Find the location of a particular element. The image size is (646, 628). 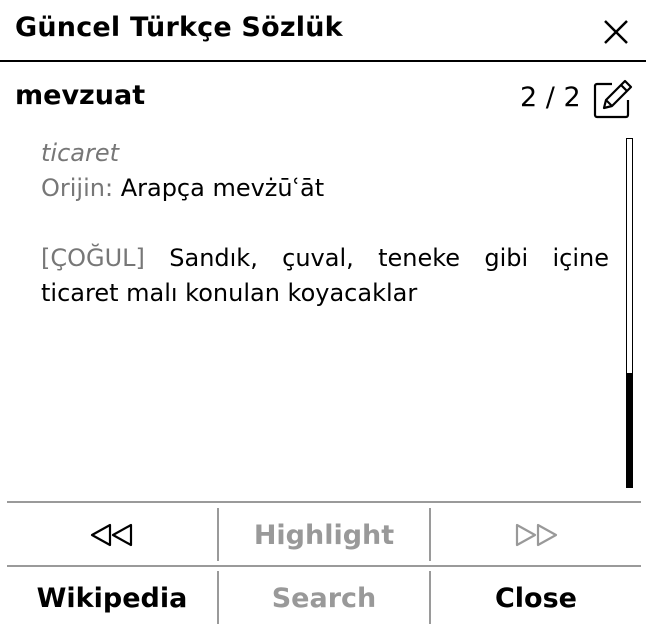

dialog-titlebar: Güncel Türkçe Sözlük is located at coordinates (323, 31).